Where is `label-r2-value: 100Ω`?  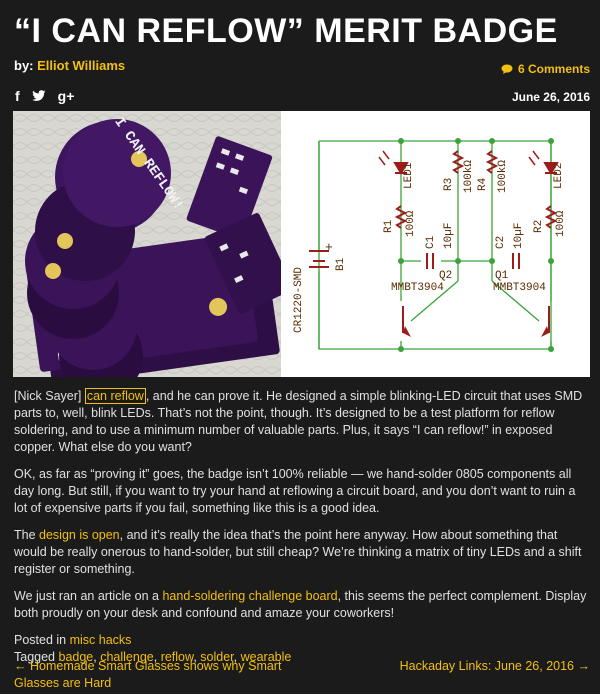 label-r2-value: 100Ω is located at coordinates (561, 223).